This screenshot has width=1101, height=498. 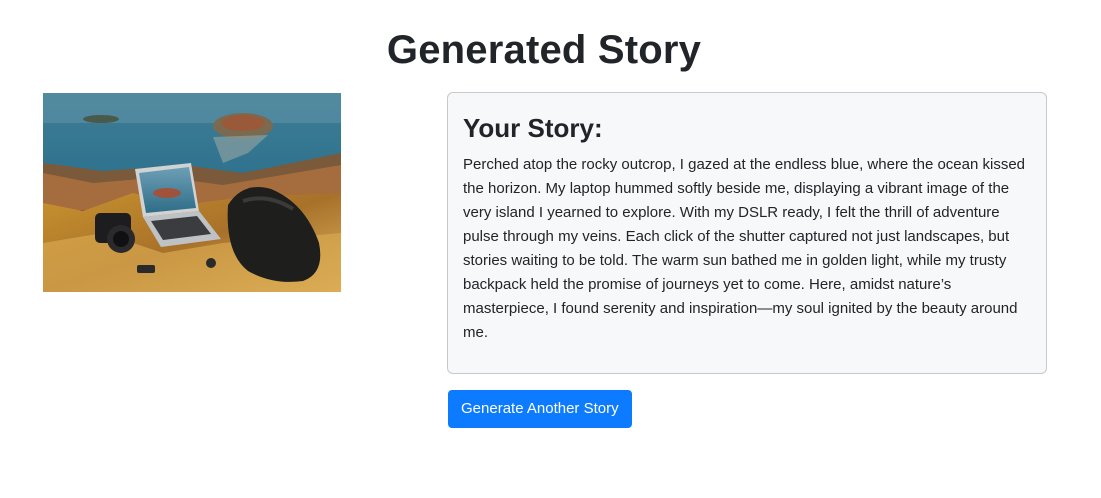 What do you see at coordinates (533, 128) in the screenshot?
I see `story-heading: Your Story:` at bounding box center [533, 128].